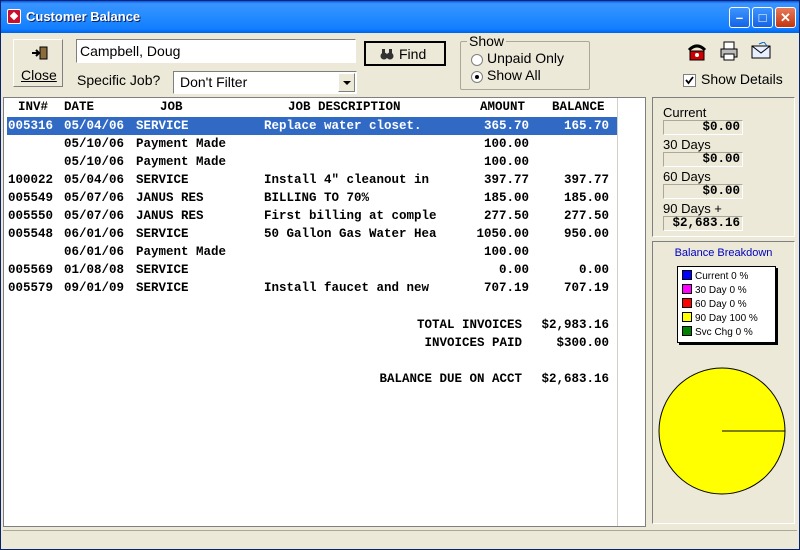 The height and width of the screenshot is (550, 800). What do you see at coordinates (593, 270) in the screenshot?
I see `cell-balance: 0.00` at bounding box center [593, 270].